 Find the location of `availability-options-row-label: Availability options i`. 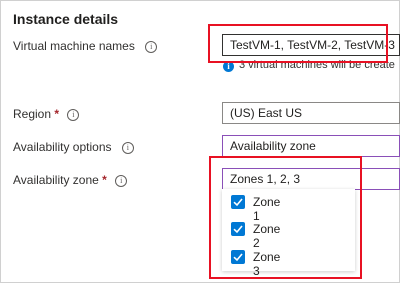

availability-options-row-label: Availability options i is located at coordinates (73, 147).